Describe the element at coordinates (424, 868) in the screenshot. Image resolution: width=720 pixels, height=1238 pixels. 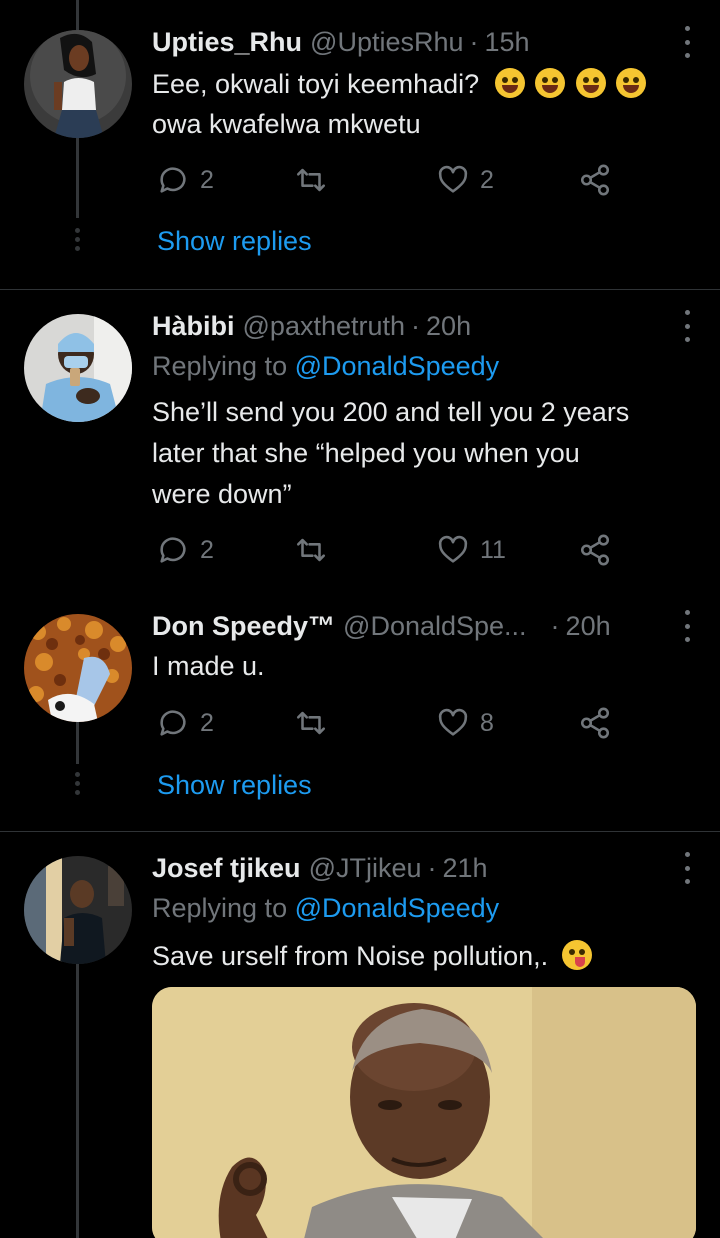
I see `tweet-header: Josef tjikeu @JTjikeu · 21h` at that location.